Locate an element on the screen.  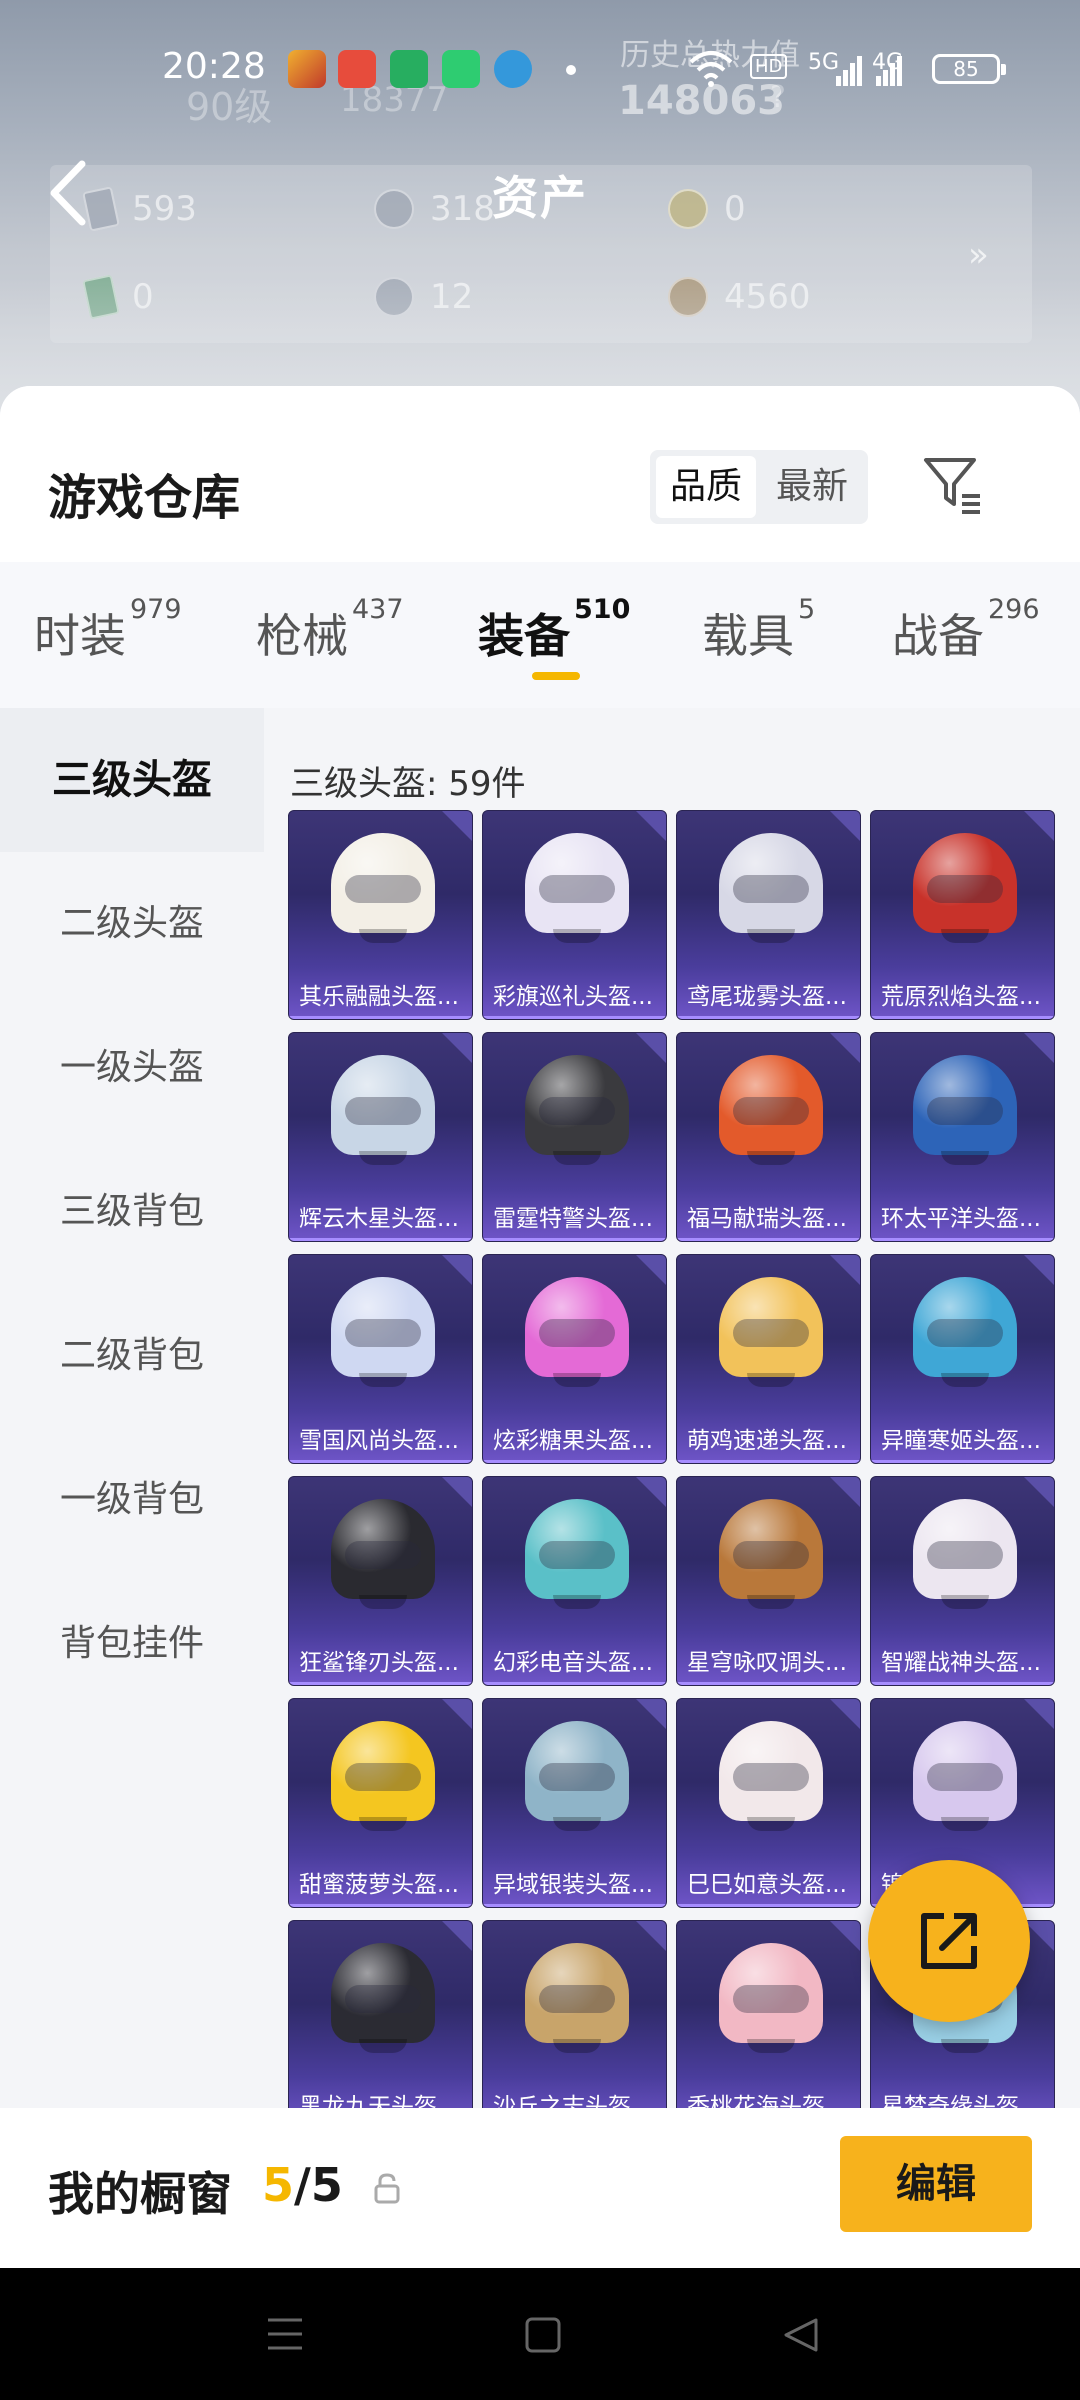
asset-item: 4560 is located at coordinates (739, 297).